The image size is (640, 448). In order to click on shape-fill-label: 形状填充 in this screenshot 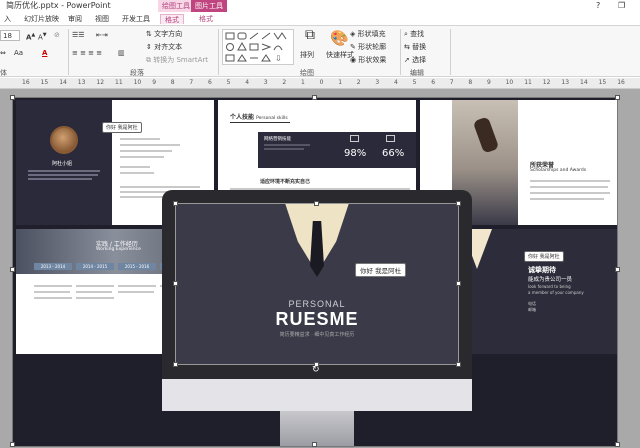, I will do `click(371, 34)`.